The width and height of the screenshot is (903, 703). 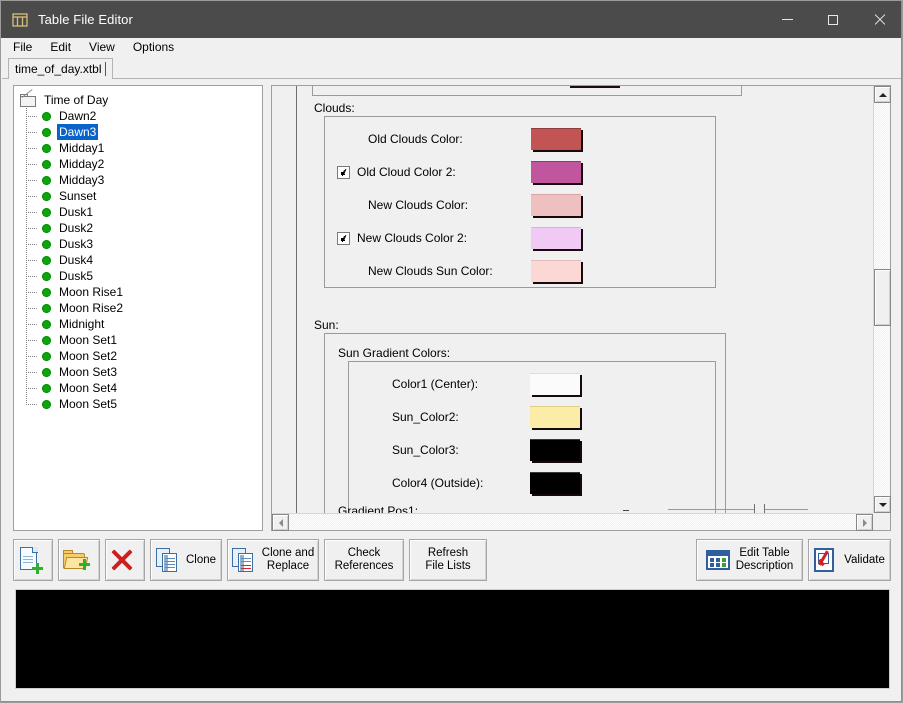 What do you see at coordinates (141, 148) in the screenshot?
I see `tree-item-midday1: Midday1` at bounding box center [141, 148].